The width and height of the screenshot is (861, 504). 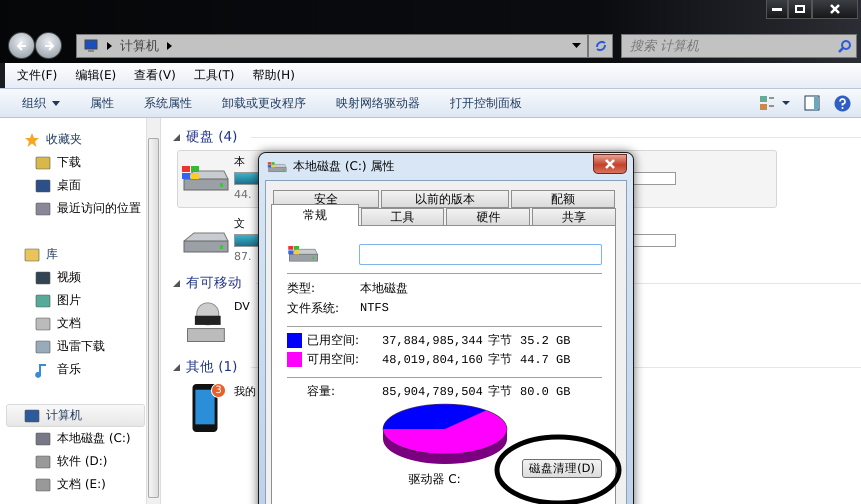 What do you see at coordinates (434, 479) in the screenshot?
I see `drive-label: 驱动器 C:` at bounding box center [434, 479].